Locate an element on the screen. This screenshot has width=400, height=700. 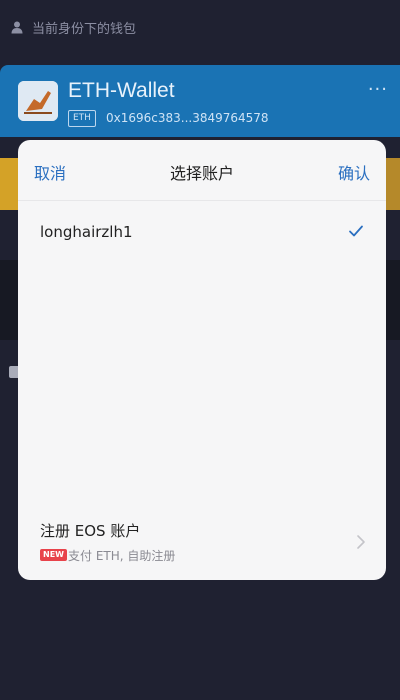
wallet-chain-tag: ETH is located at coordinates (82, 118).